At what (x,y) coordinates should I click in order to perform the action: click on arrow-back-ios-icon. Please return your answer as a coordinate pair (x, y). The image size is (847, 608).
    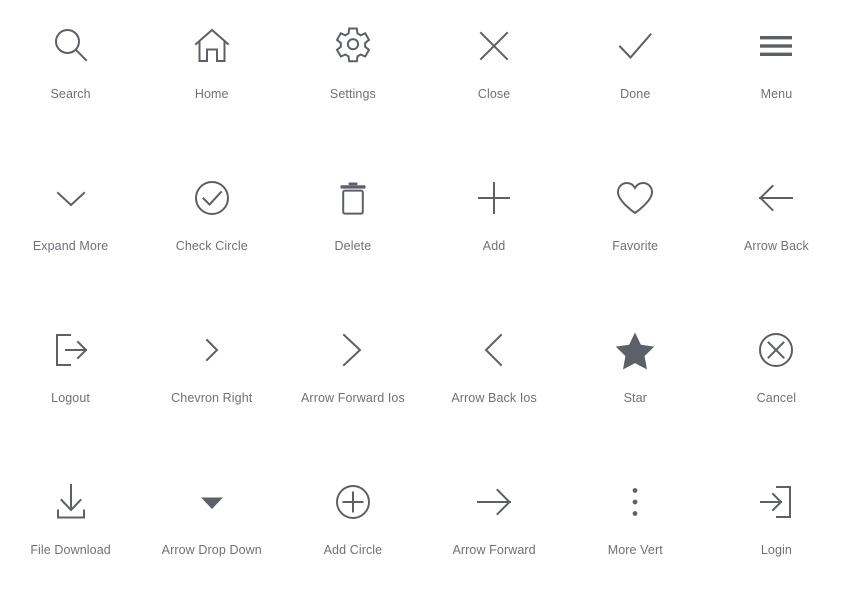
    Looking at the image, I should click on (494, 350).